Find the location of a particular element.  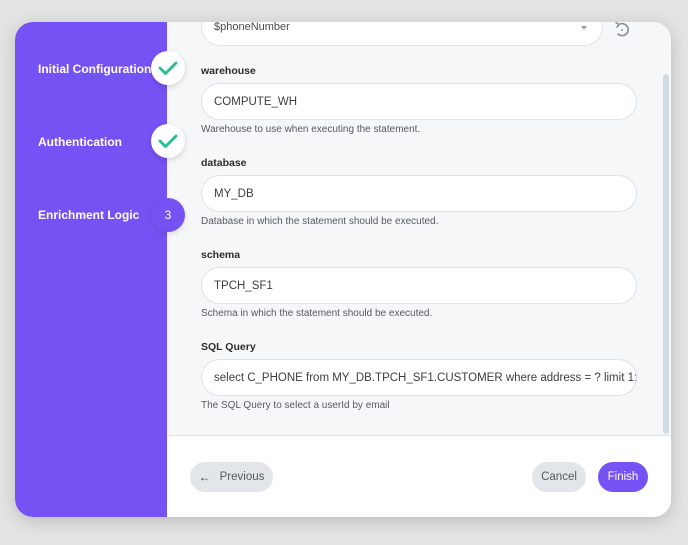

step-2-complete-badge is located at coordinates (168, 141).